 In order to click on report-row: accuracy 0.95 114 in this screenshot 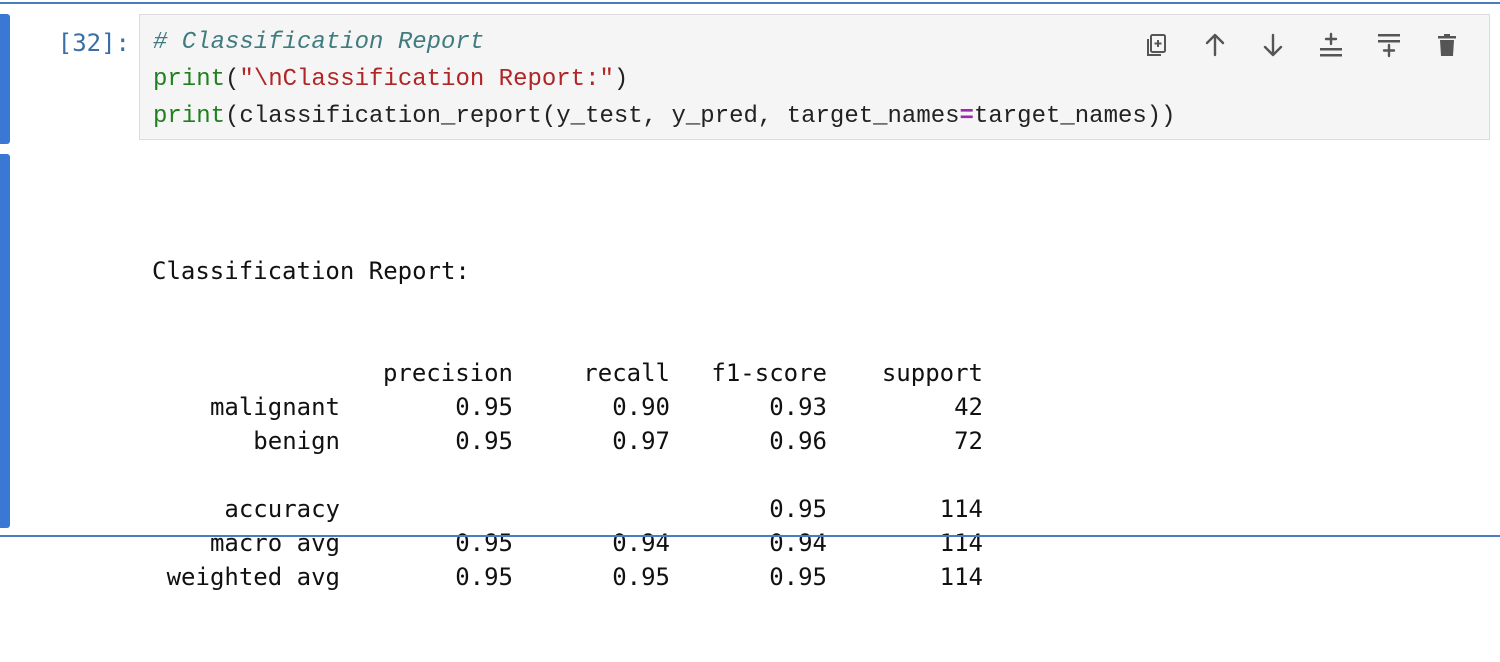, I will do `click(567, 509)`.